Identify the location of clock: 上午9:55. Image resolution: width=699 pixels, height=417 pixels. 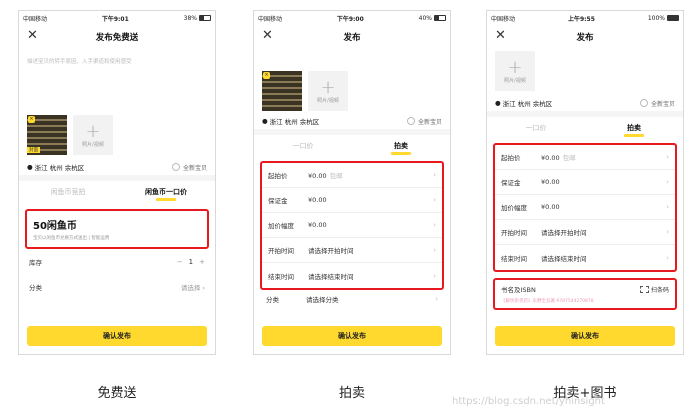
(581, 19).